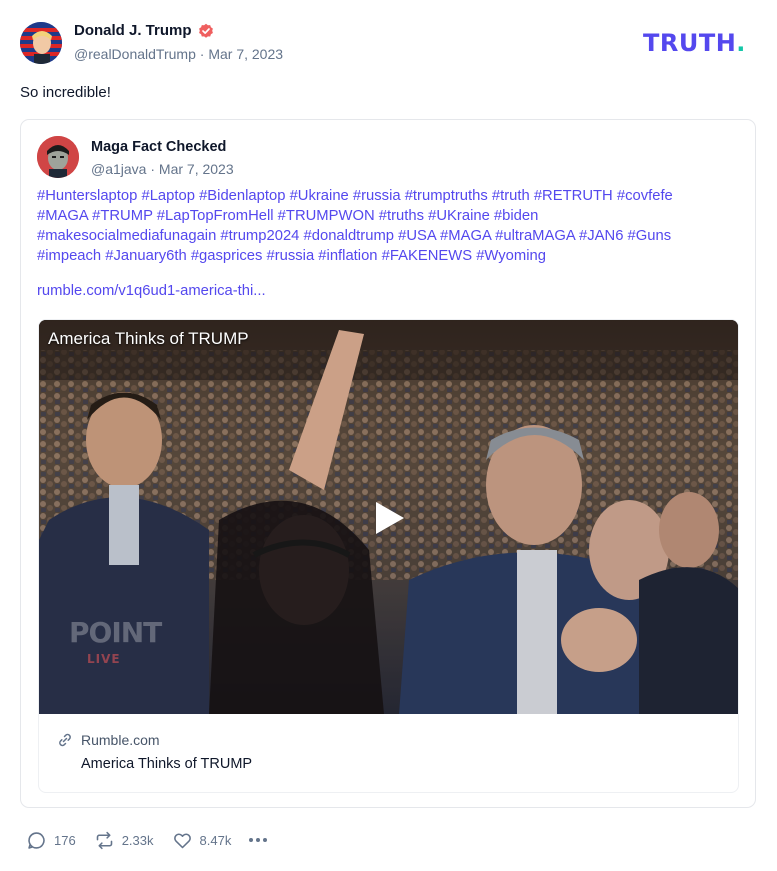 Image resolution: width=777 pixels, height=871 pixels. What do you see at coordinates (120, 740) in the screenshot?
I see `card-domain-text: Rumble.com` at bounding box center [120, 740].